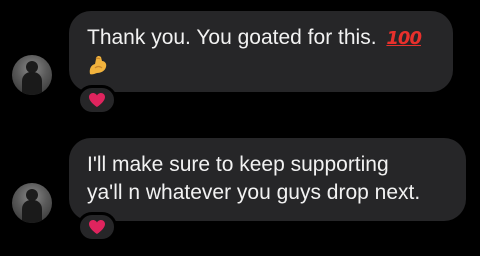  I want to click on message-text-line: ya'll n whatever you guys drop next., so click(254, 192).